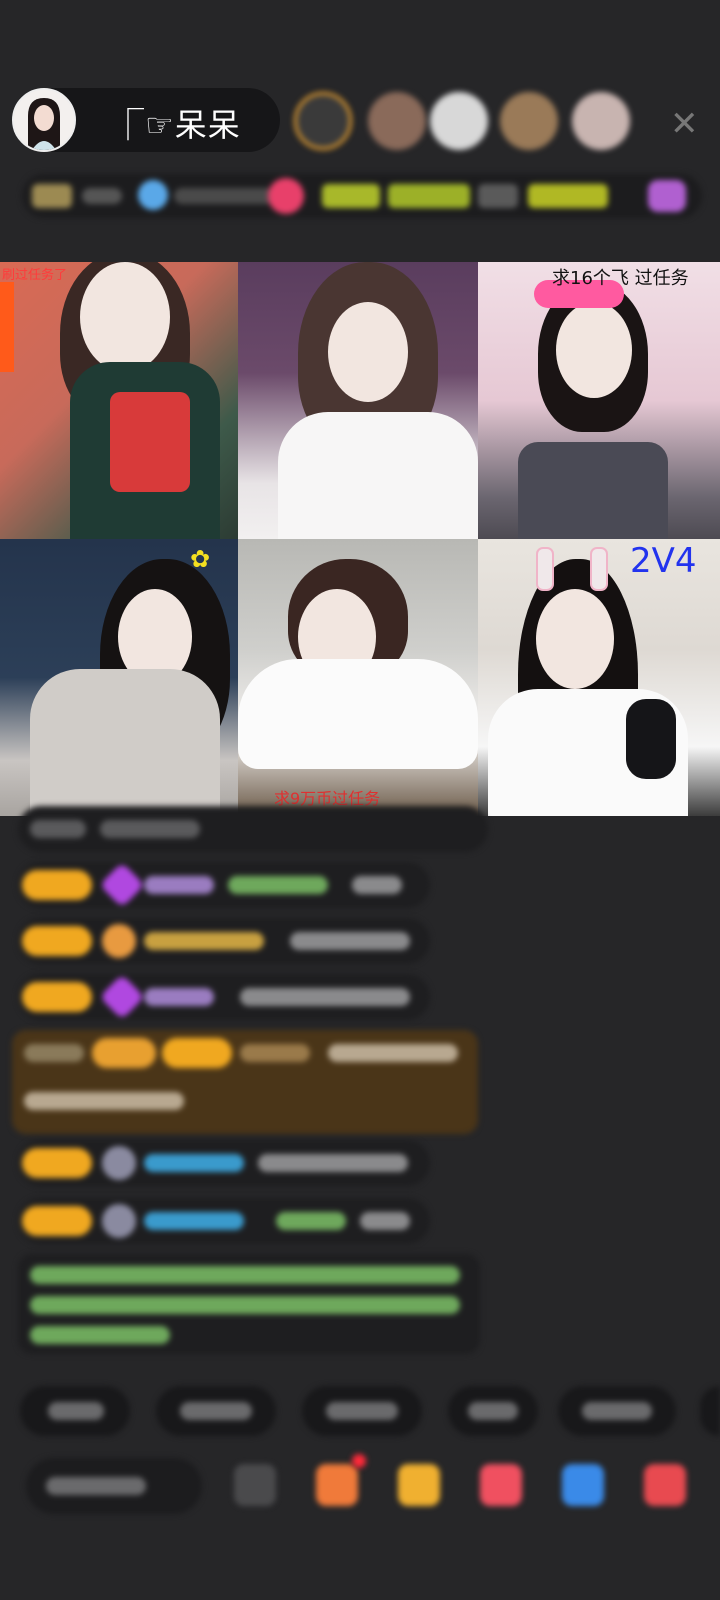 This screenshot has height=1600, width=720. What do you see at coordinates (583, 1485) in the screenshot?
I see `share-icon` at bounding box center [583, 1485].